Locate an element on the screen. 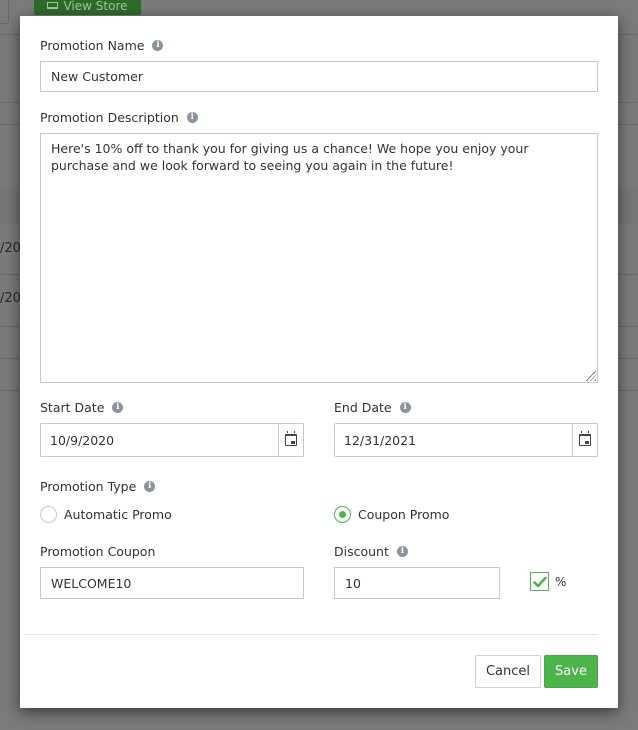 This screenshot has width=638, height=730. promotion-name-label-text: Promotion Name is located at coordinates (92, 45).